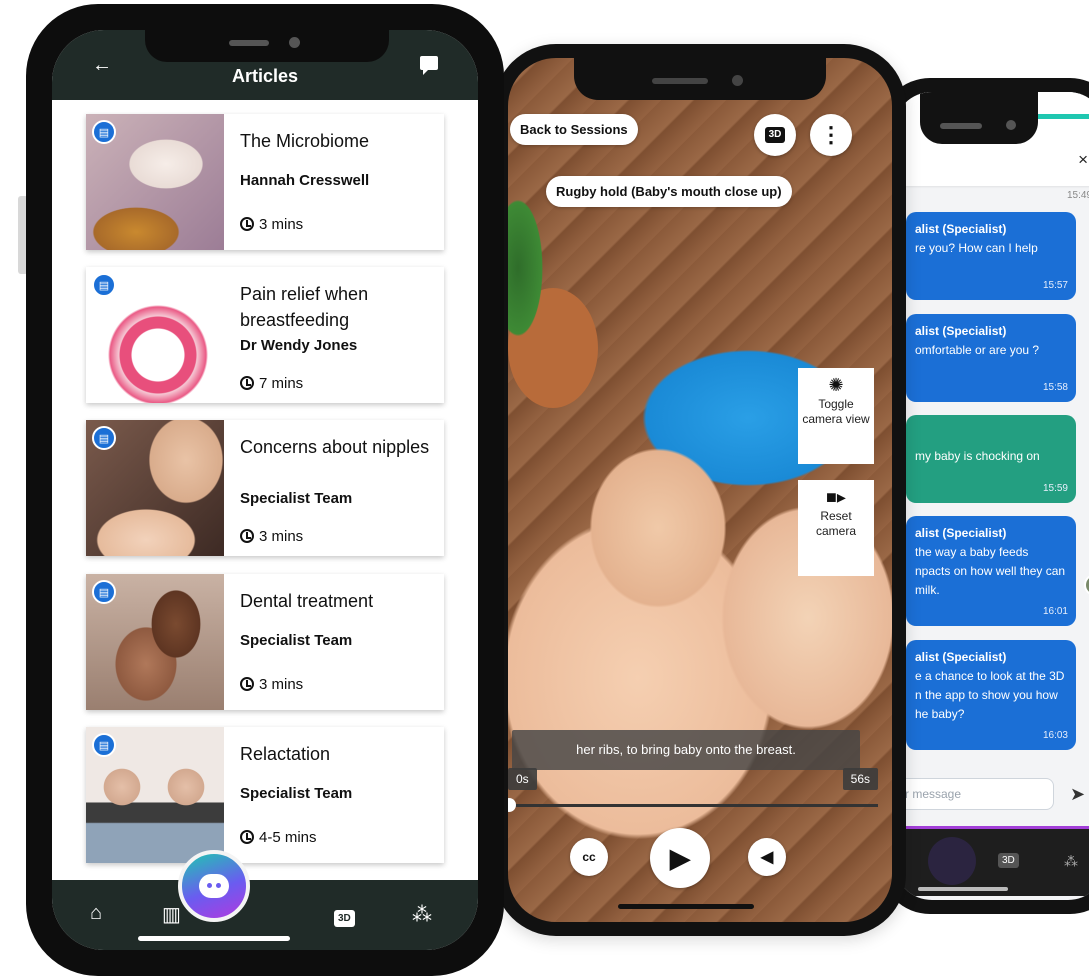 Image resolution: width=1089 pixels, height=977 pixels. I want to click on back-to-sessions-button: Back to Sessions, so click(574, 129).